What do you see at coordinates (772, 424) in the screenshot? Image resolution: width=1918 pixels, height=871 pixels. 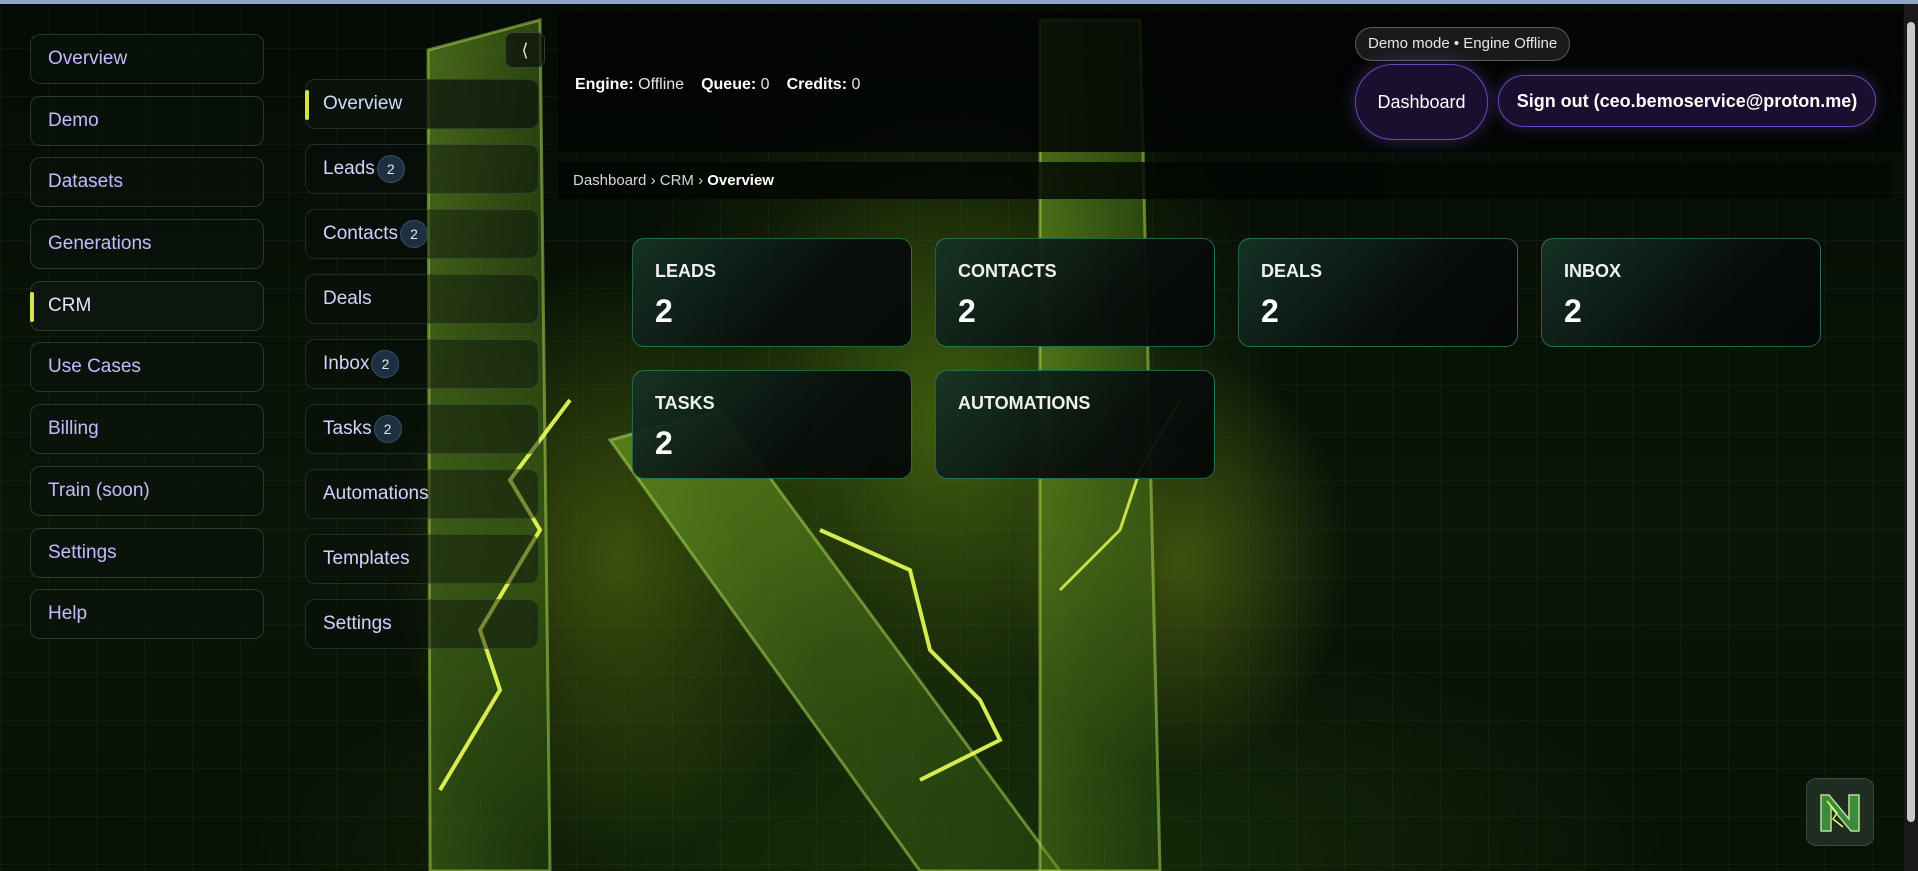 I see `stat-card-tasks: TASKS 2` at bounding box center [772, 424].